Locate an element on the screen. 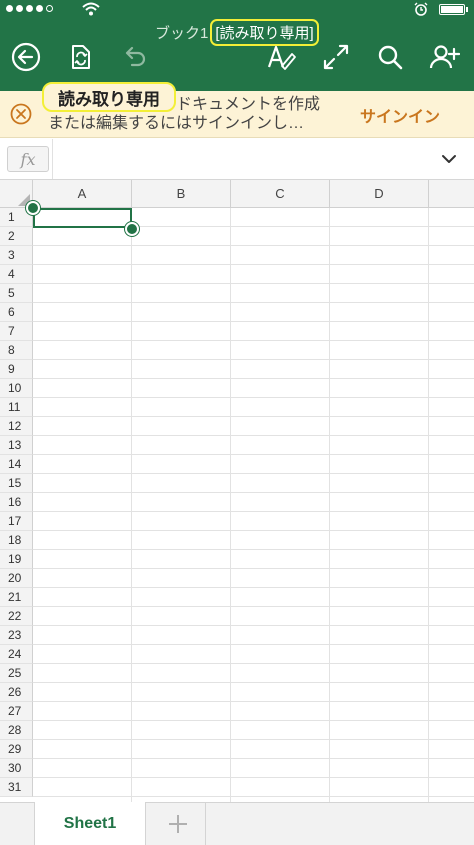 Image resolution: width=474 pixels, height=845 pixels. undo-icon is located at coordinates (135, 56).